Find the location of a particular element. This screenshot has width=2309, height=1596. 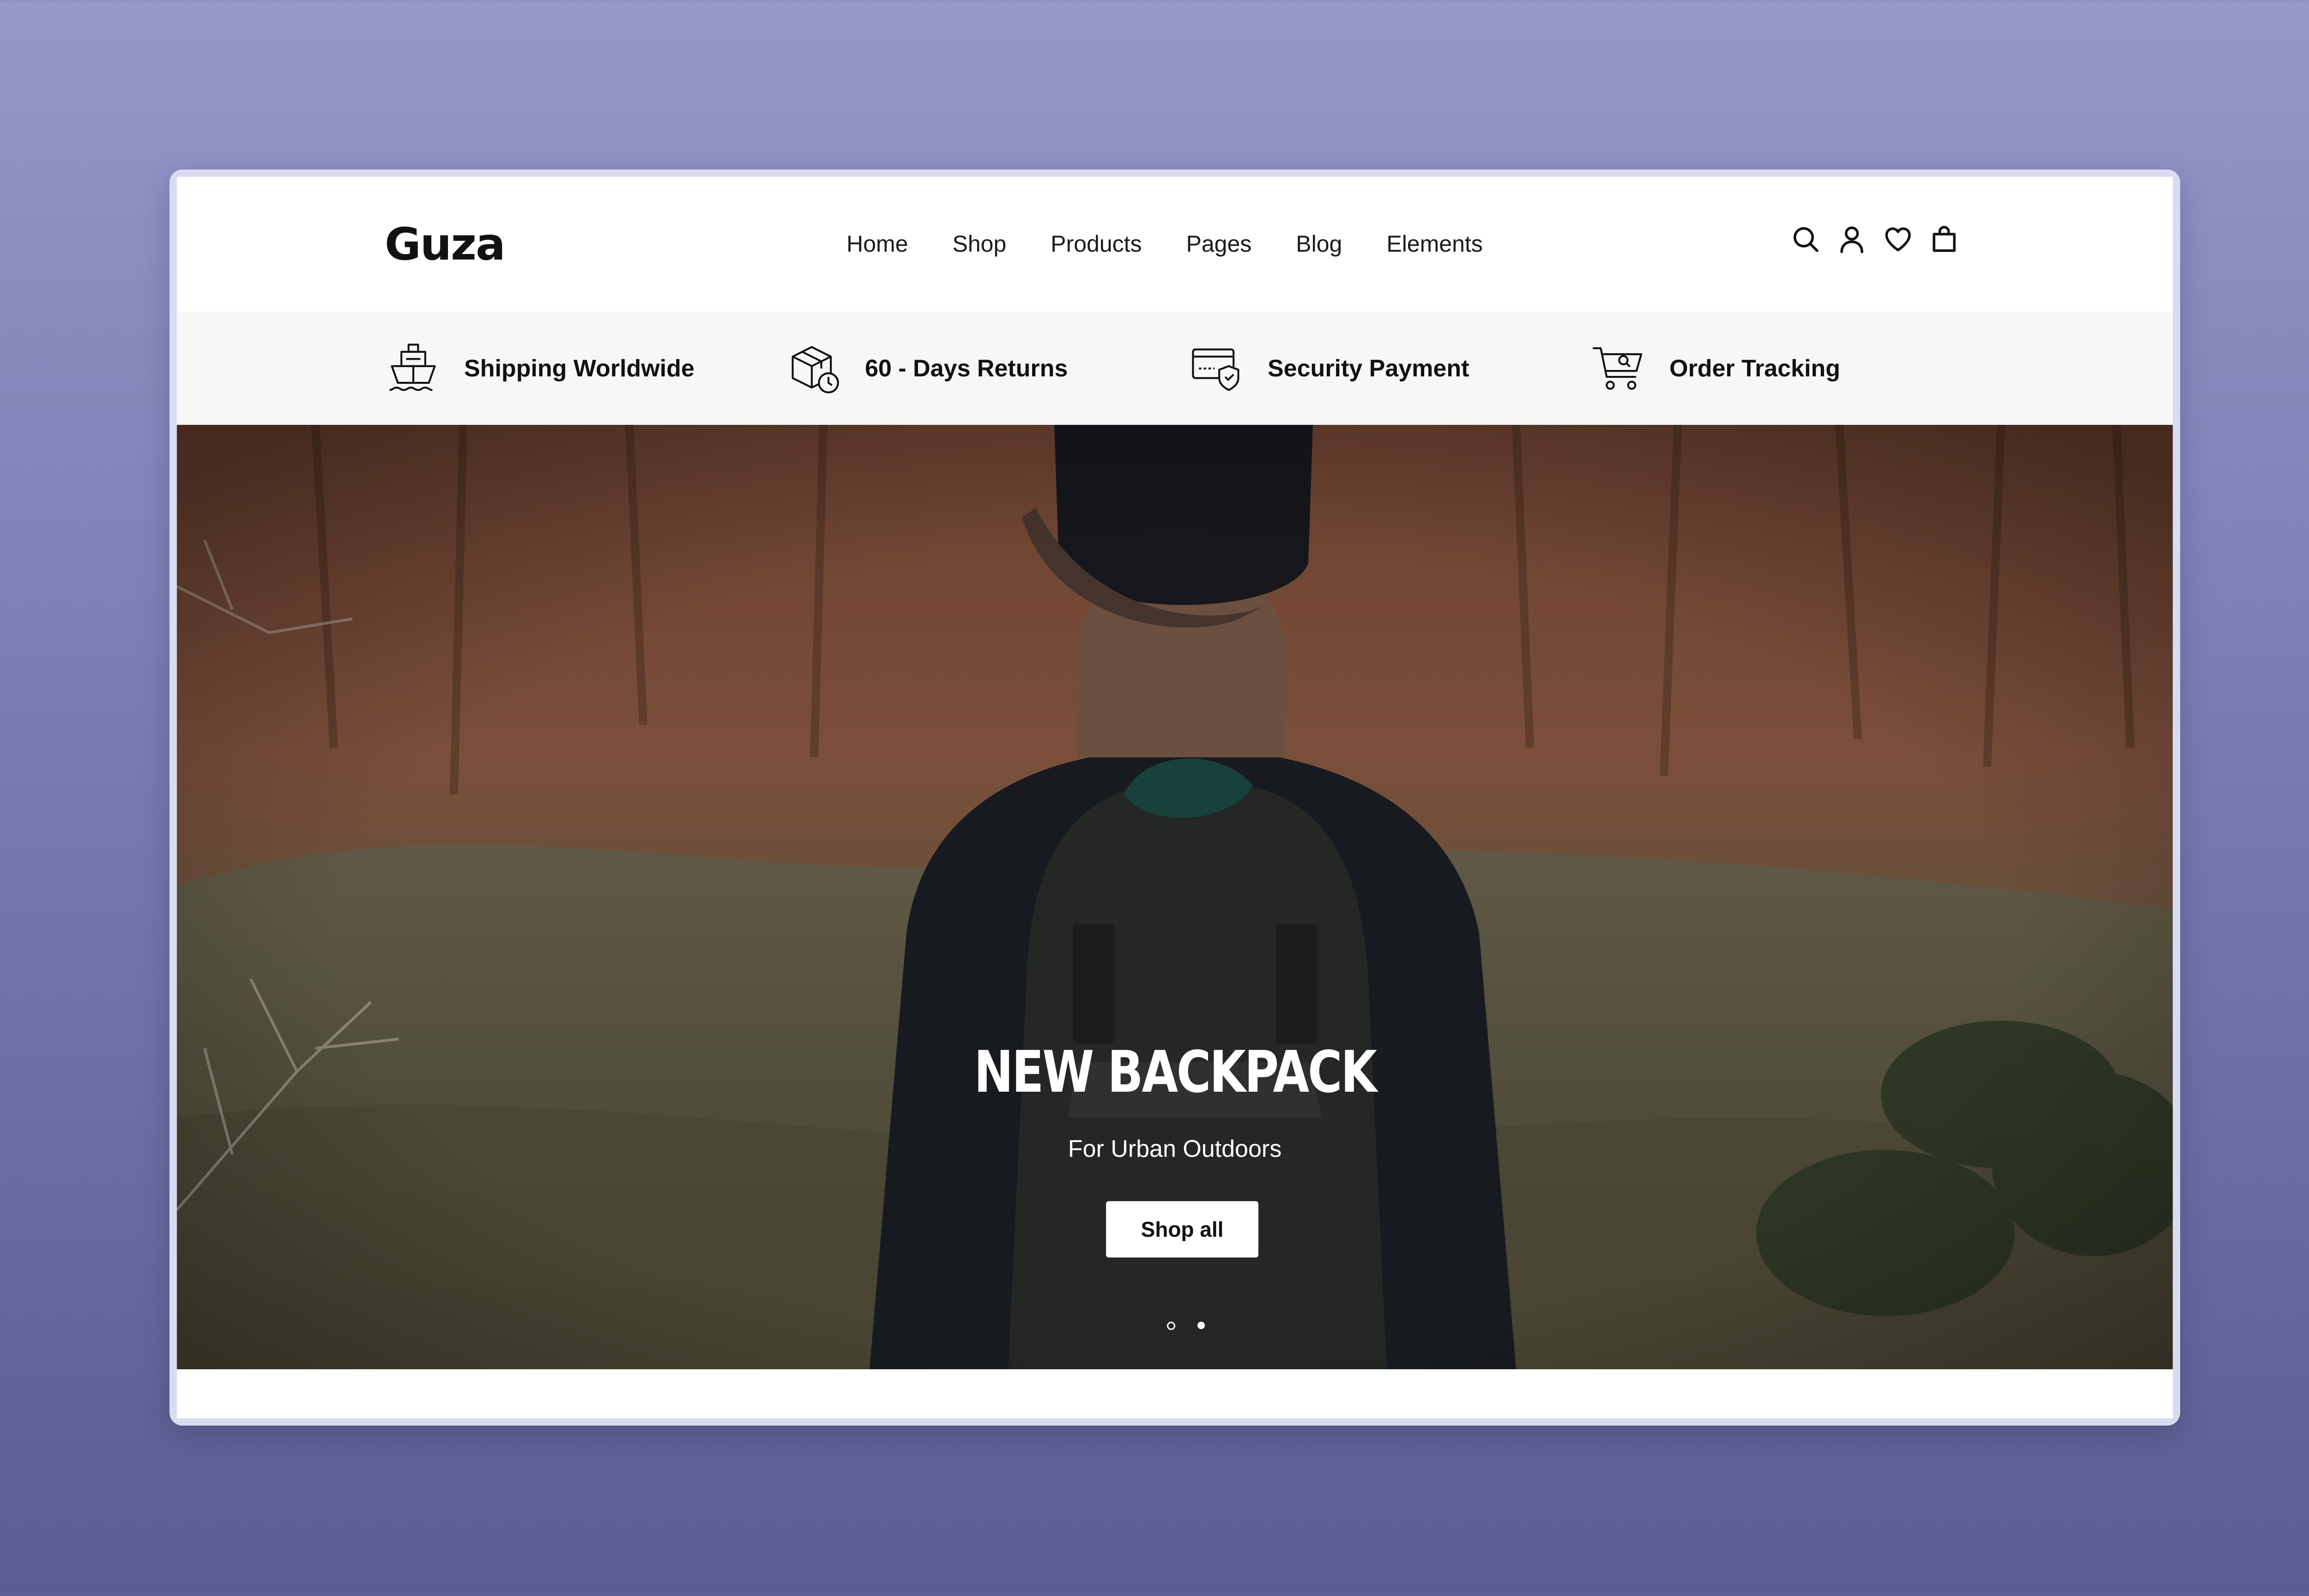

bag-icon is located at coordinates (1945, 240).